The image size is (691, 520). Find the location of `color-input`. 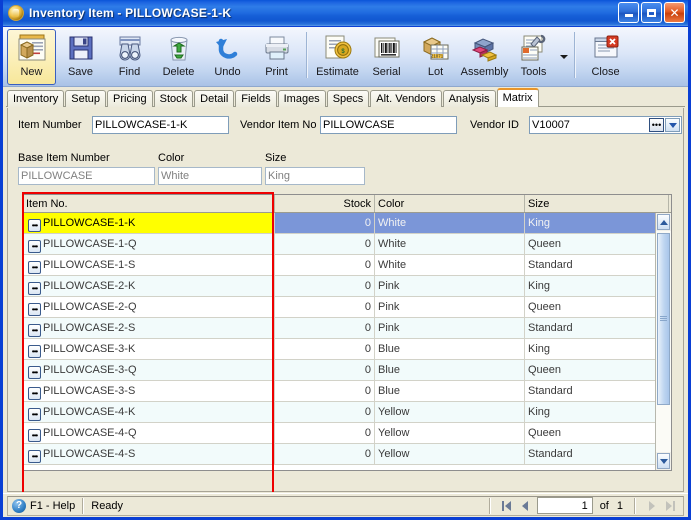

color-input is located at coordinates (210, 176).